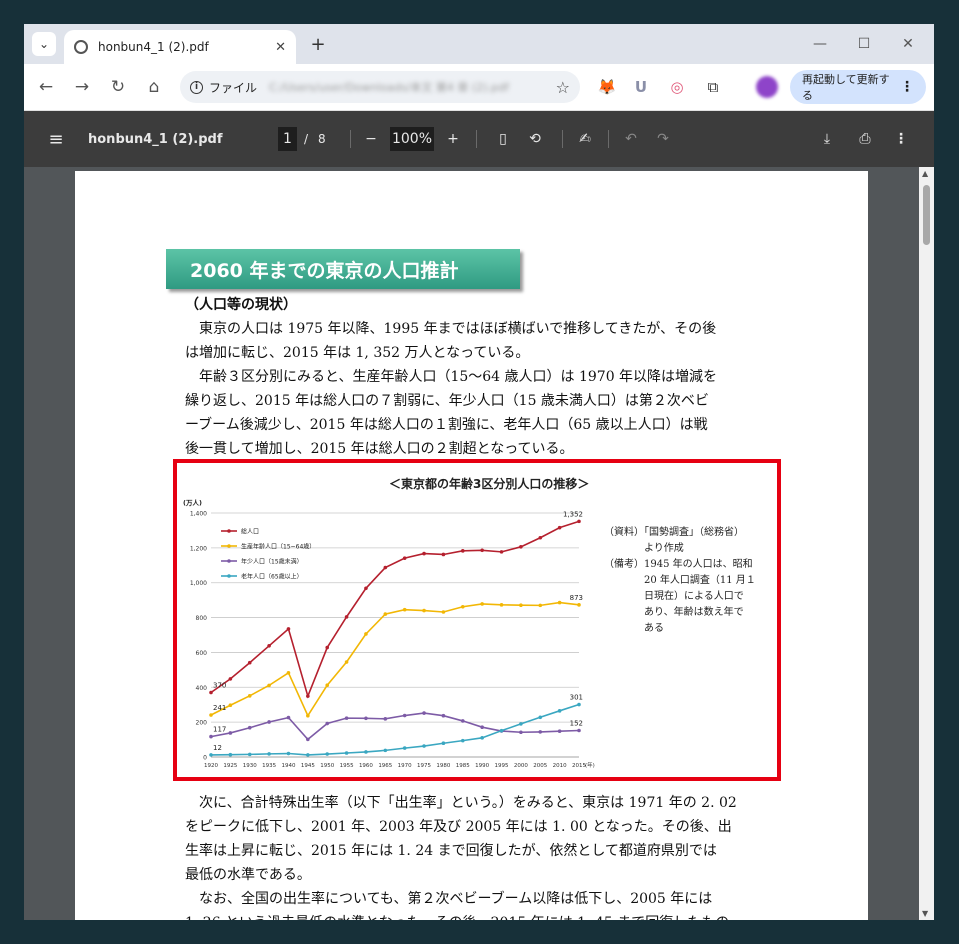 The image size is (959, 944). What do you see at coordinates (318, 44) in the screenshot?
I see `new-tab-icon: +` at bounding box center [318, 44].